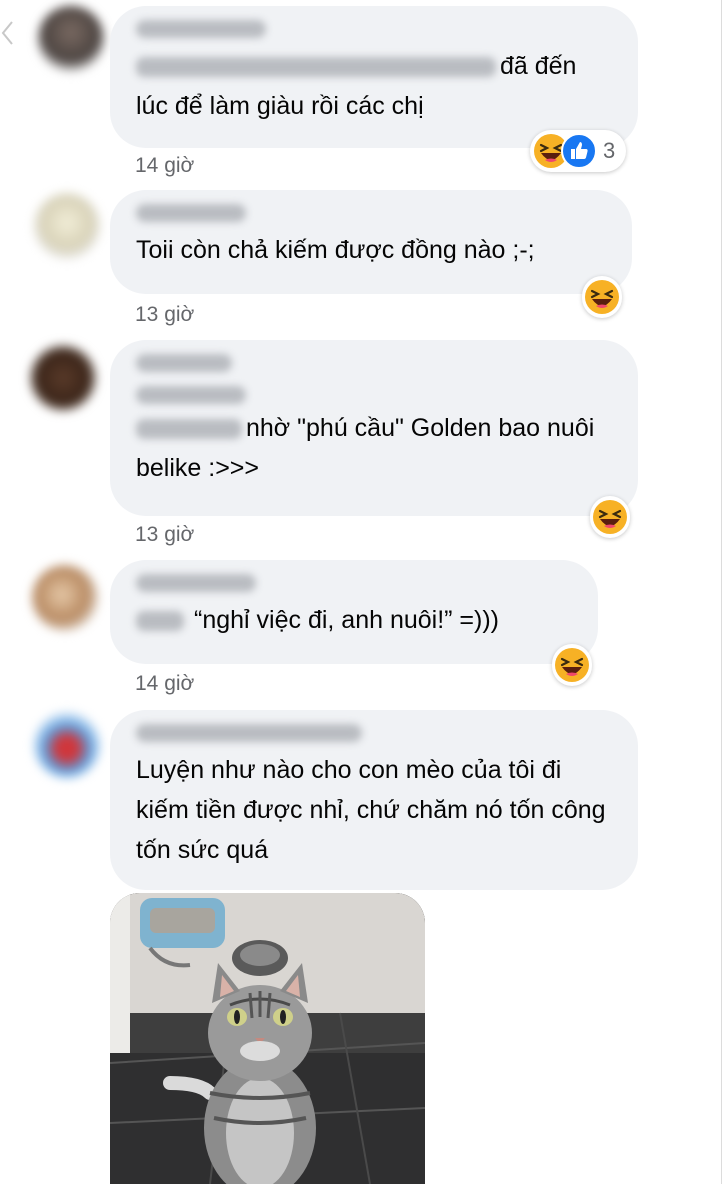  I want to click on reaction-count: 3, so click(609, 150).